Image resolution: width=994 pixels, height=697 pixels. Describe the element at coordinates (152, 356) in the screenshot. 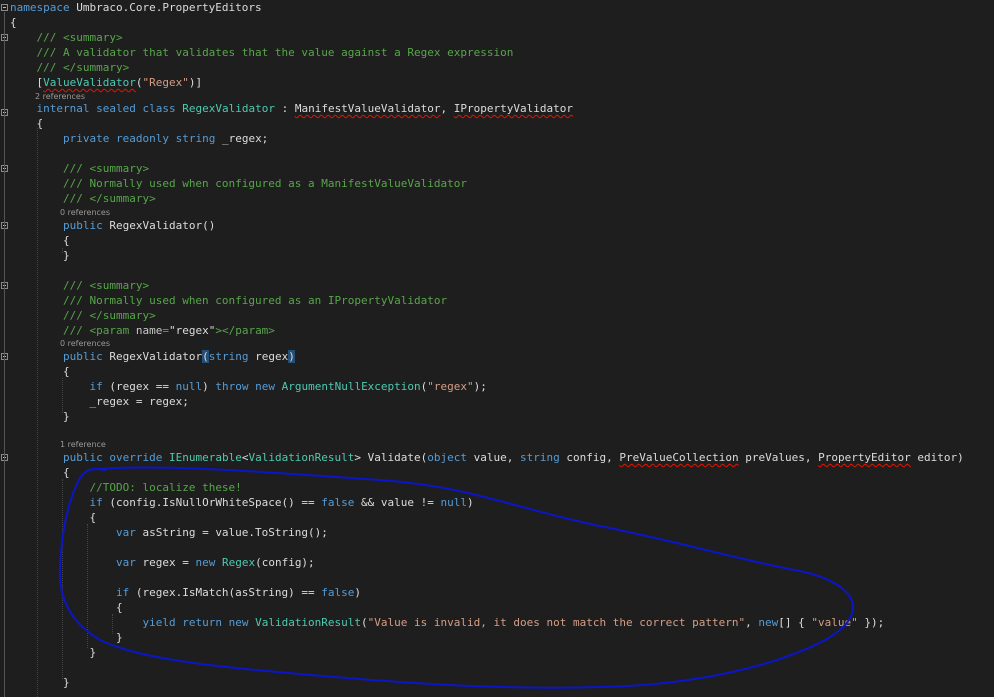

I see `code-line: public RegexValidator(string regex)` at that location.